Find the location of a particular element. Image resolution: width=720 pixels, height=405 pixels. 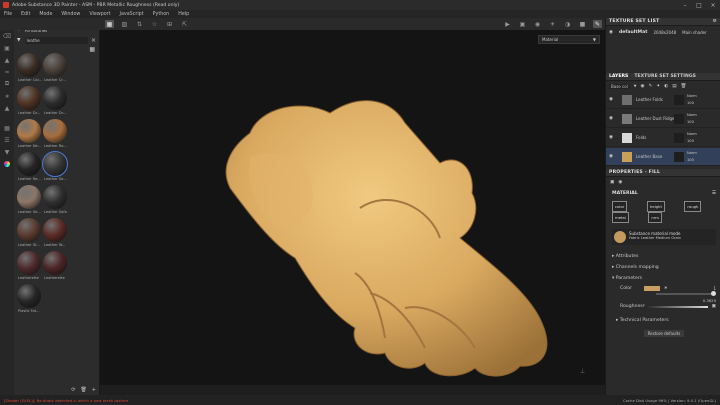

roughness-menu-icon: ▣ is located at coordinates (714, 306).